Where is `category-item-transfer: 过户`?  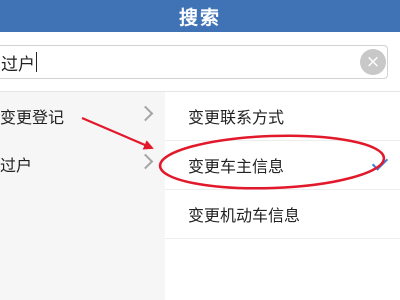
category-item-transfer: 过户 is located at coordinates (82, 164).